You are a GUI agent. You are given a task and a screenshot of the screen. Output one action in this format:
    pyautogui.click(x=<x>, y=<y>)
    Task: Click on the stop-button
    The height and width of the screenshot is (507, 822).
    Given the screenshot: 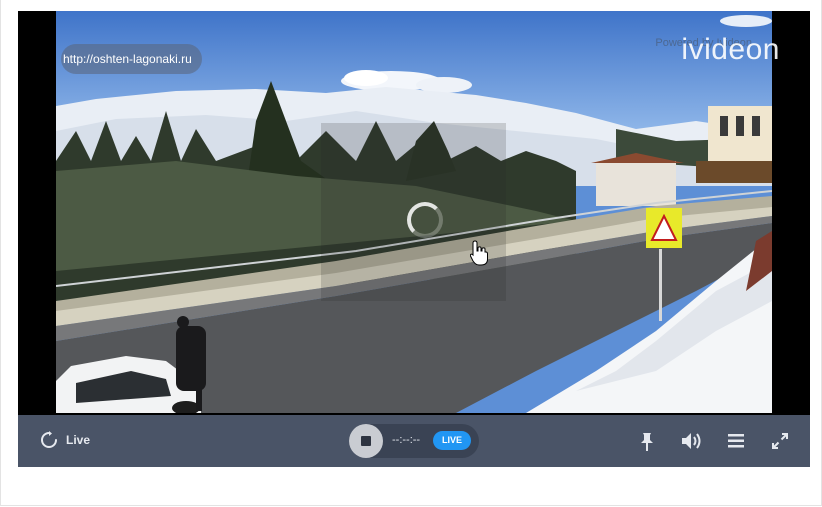 What is the action you would take?
    pyautogui.click(x=366, y=441)
    